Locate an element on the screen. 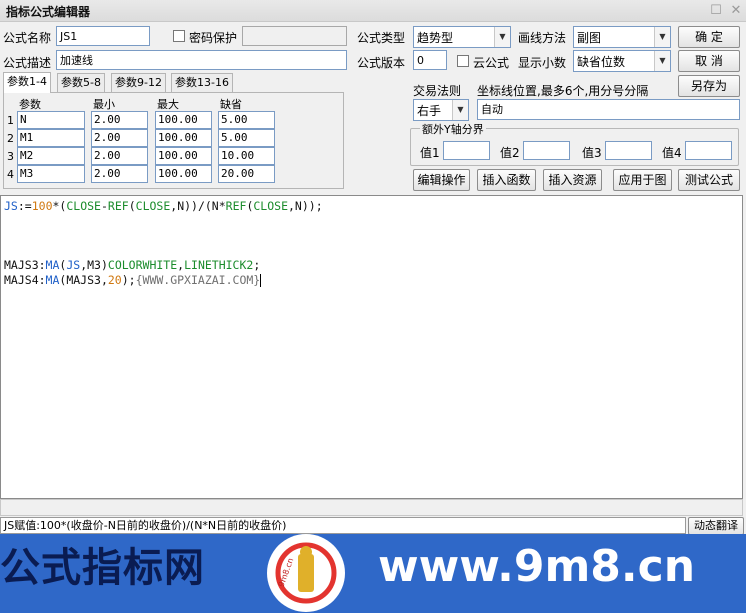  banner-left-text: 公式指标网 is located at coordinates (102, 568).